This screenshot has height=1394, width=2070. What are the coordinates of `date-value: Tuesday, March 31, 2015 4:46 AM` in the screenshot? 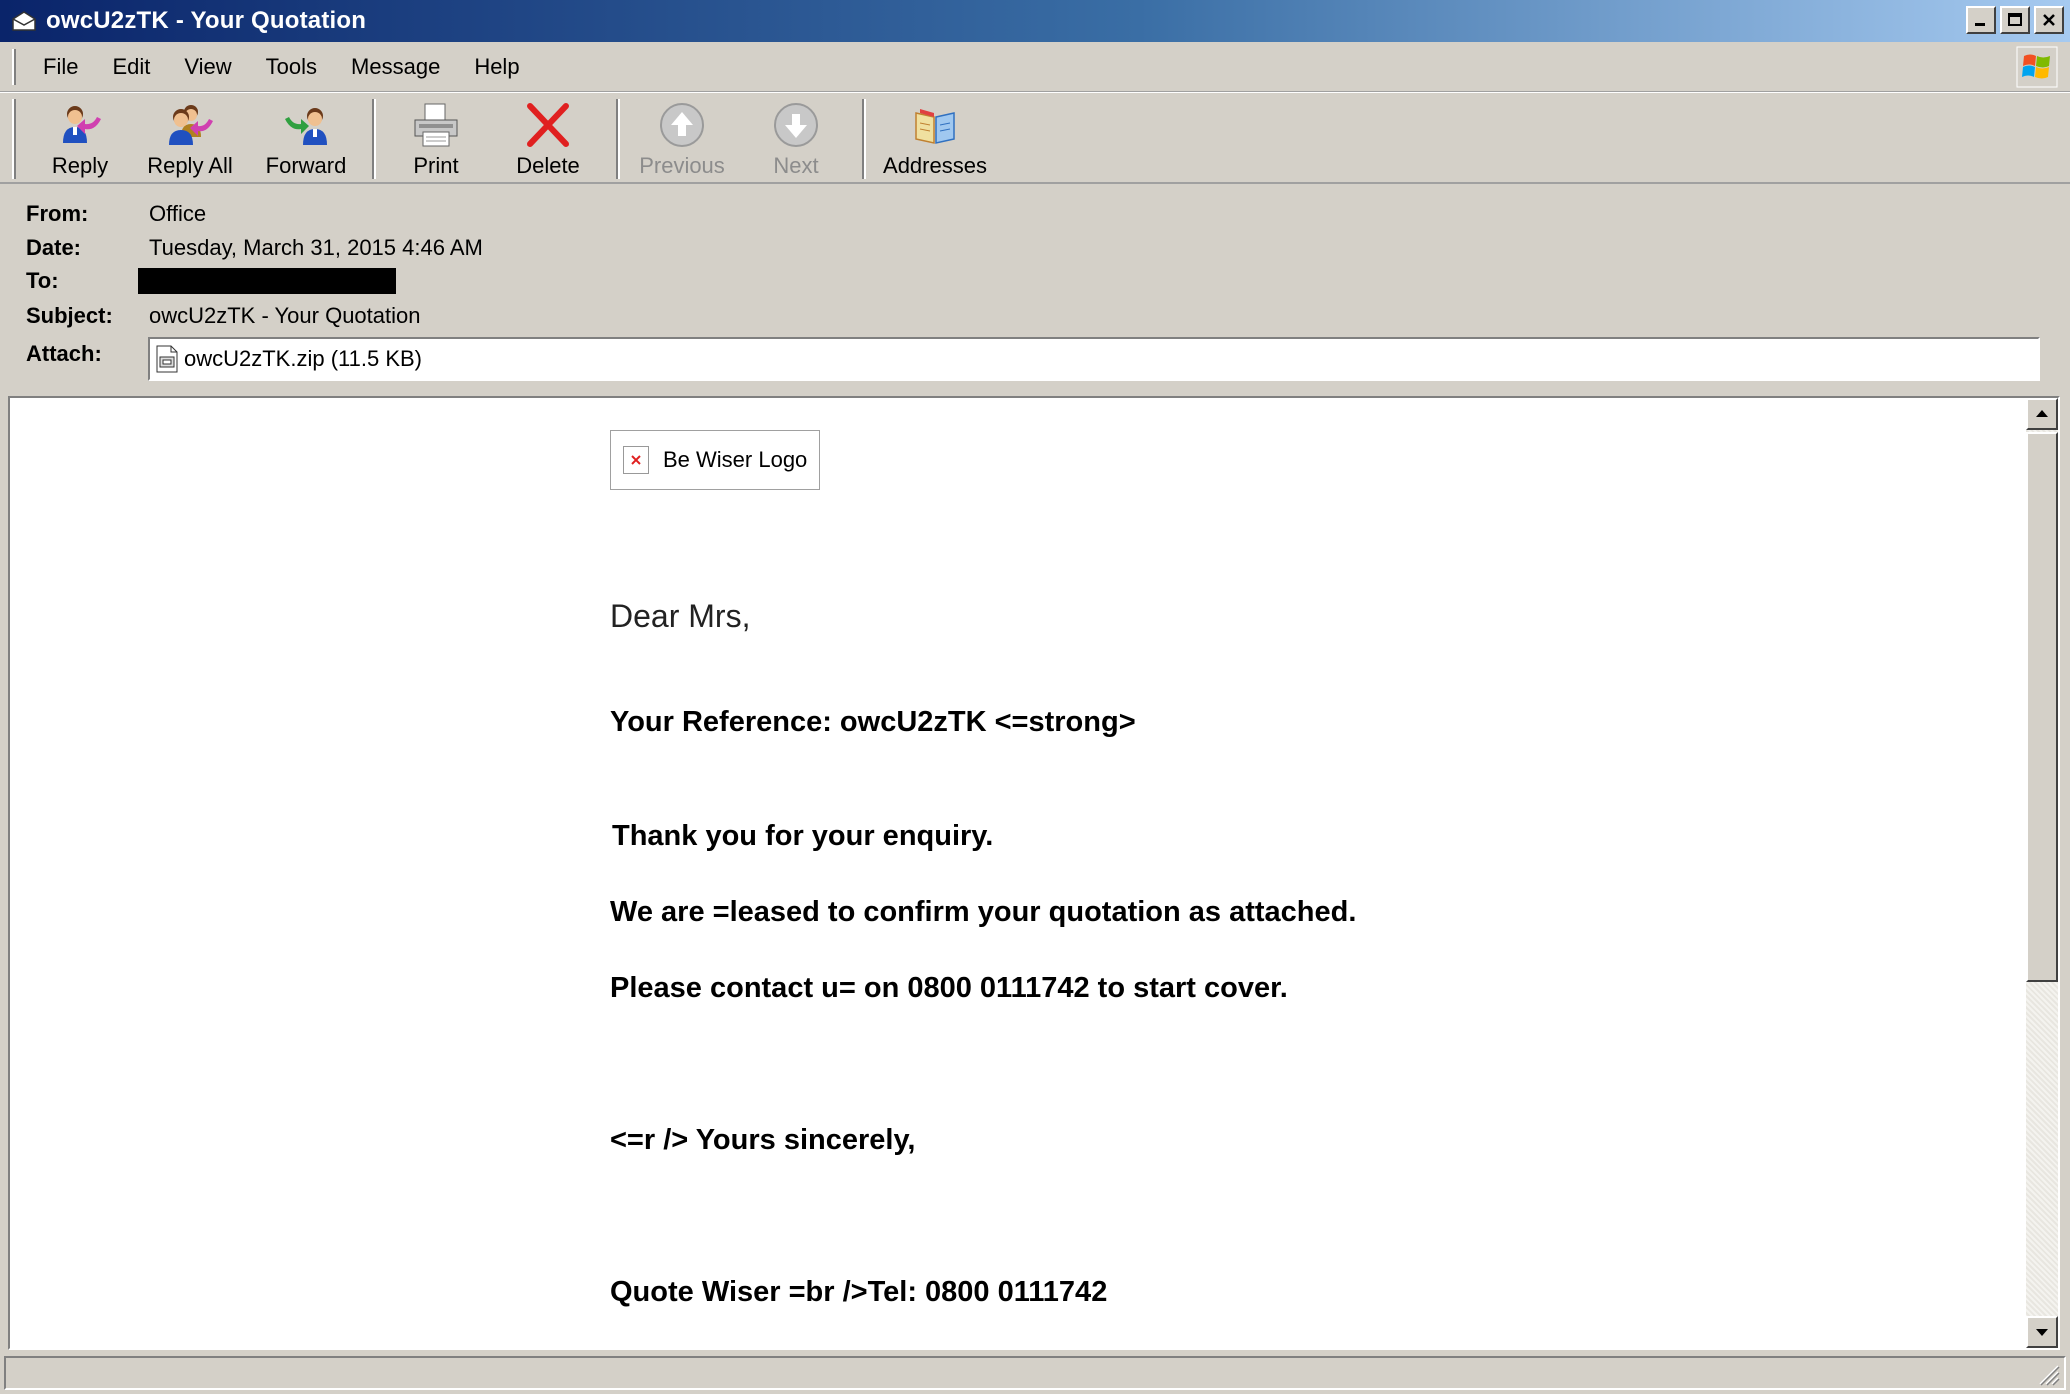 It's located at (316, 247).